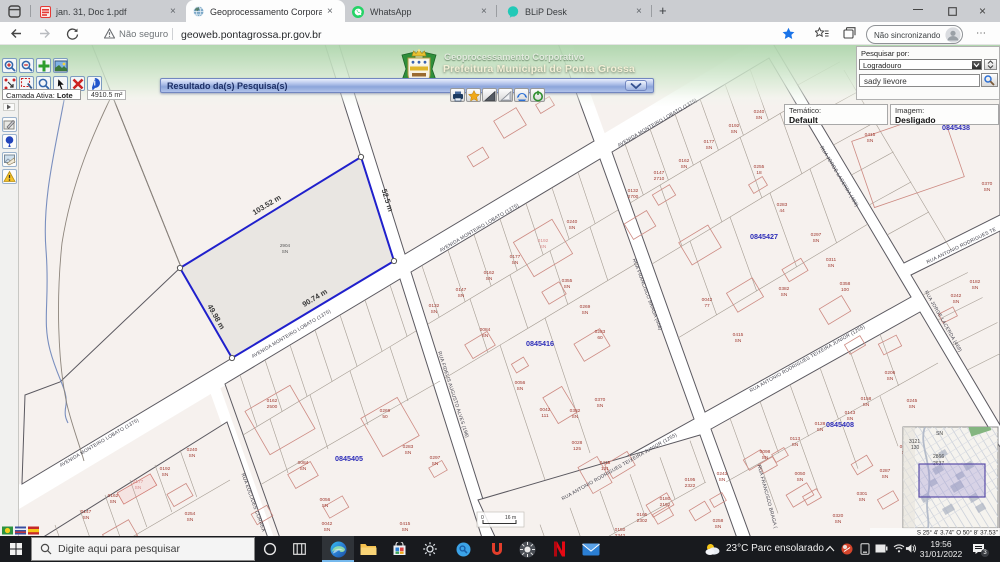  Describe the element at coordinates (759, 112) in the screenshot. I see `svg-text: 0240` at that location.